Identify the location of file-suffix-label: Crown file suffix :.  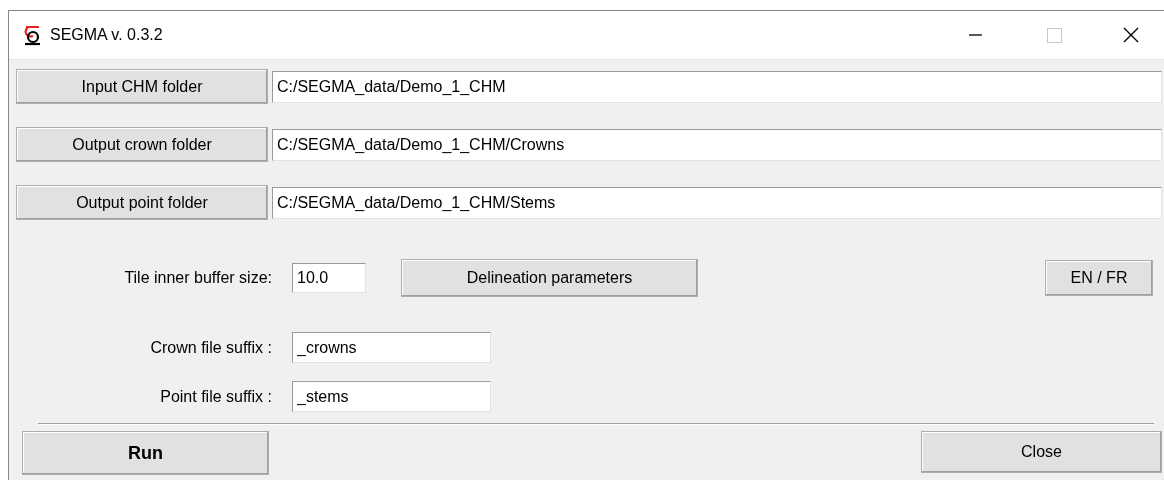
(210, 347).